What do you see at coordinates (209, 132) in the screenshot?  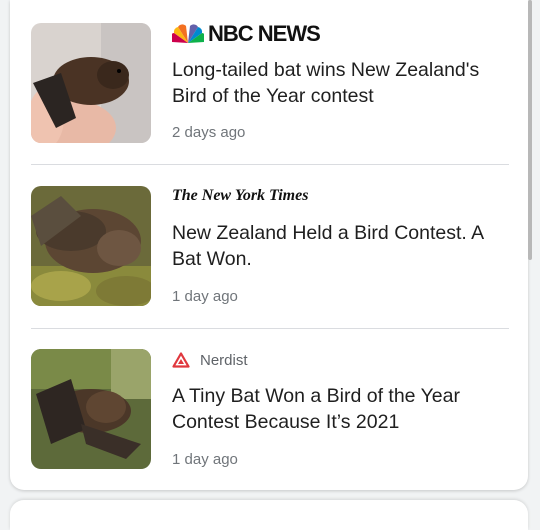 I see `article-timestamp: 2 days ago` at bounding box center [209, 132].